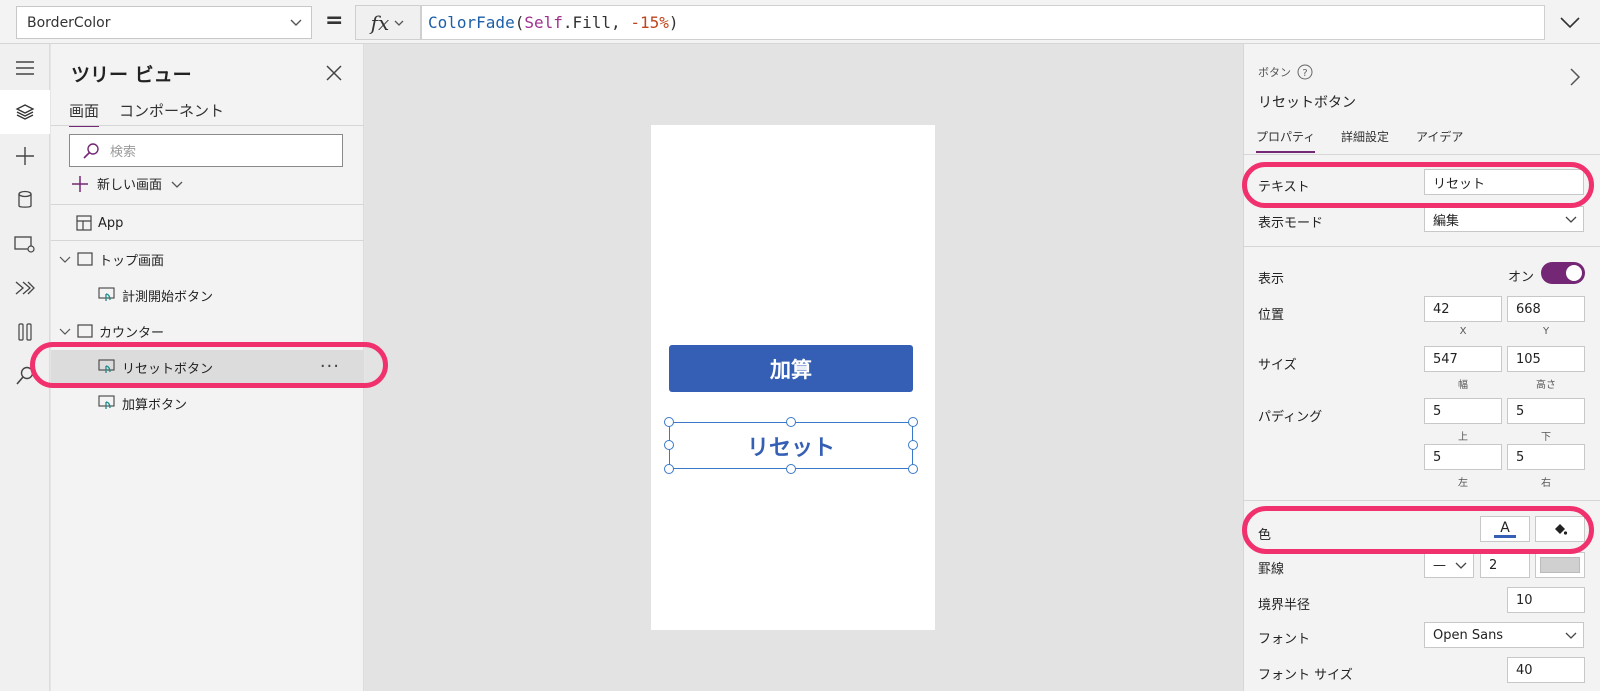 This screenshot has height=691, width=1600. I want to click on help-icon: ?, so click(1305, 72).